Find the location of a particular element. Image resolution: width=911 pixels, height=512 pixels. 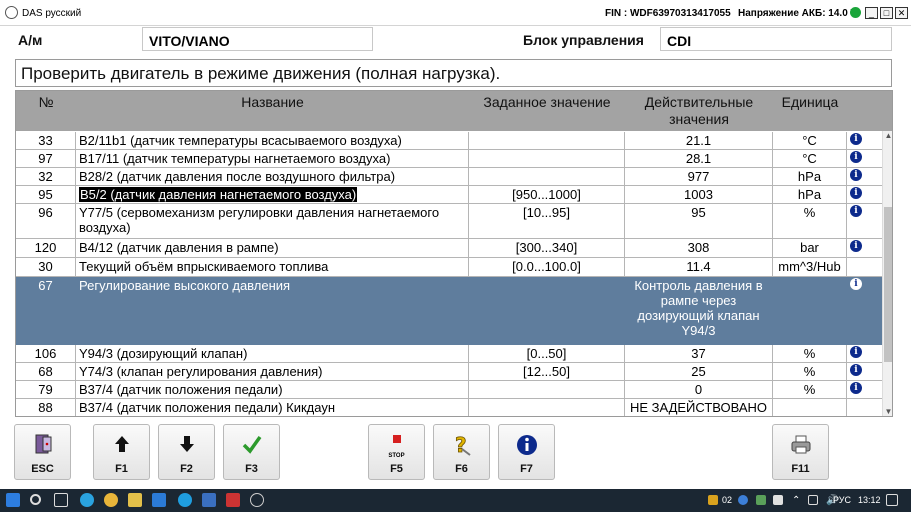

f2-down-button: F2 is located at coordinates (186, 452).